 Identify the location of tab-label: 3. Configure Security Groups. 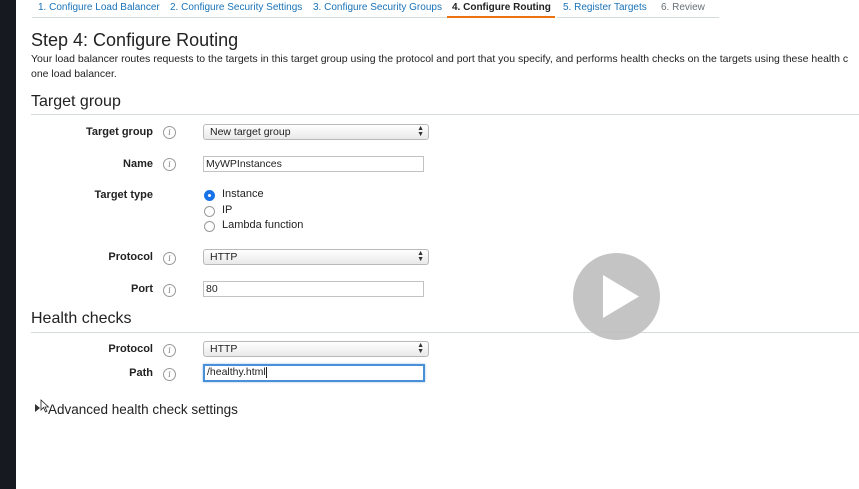
(377, 7).